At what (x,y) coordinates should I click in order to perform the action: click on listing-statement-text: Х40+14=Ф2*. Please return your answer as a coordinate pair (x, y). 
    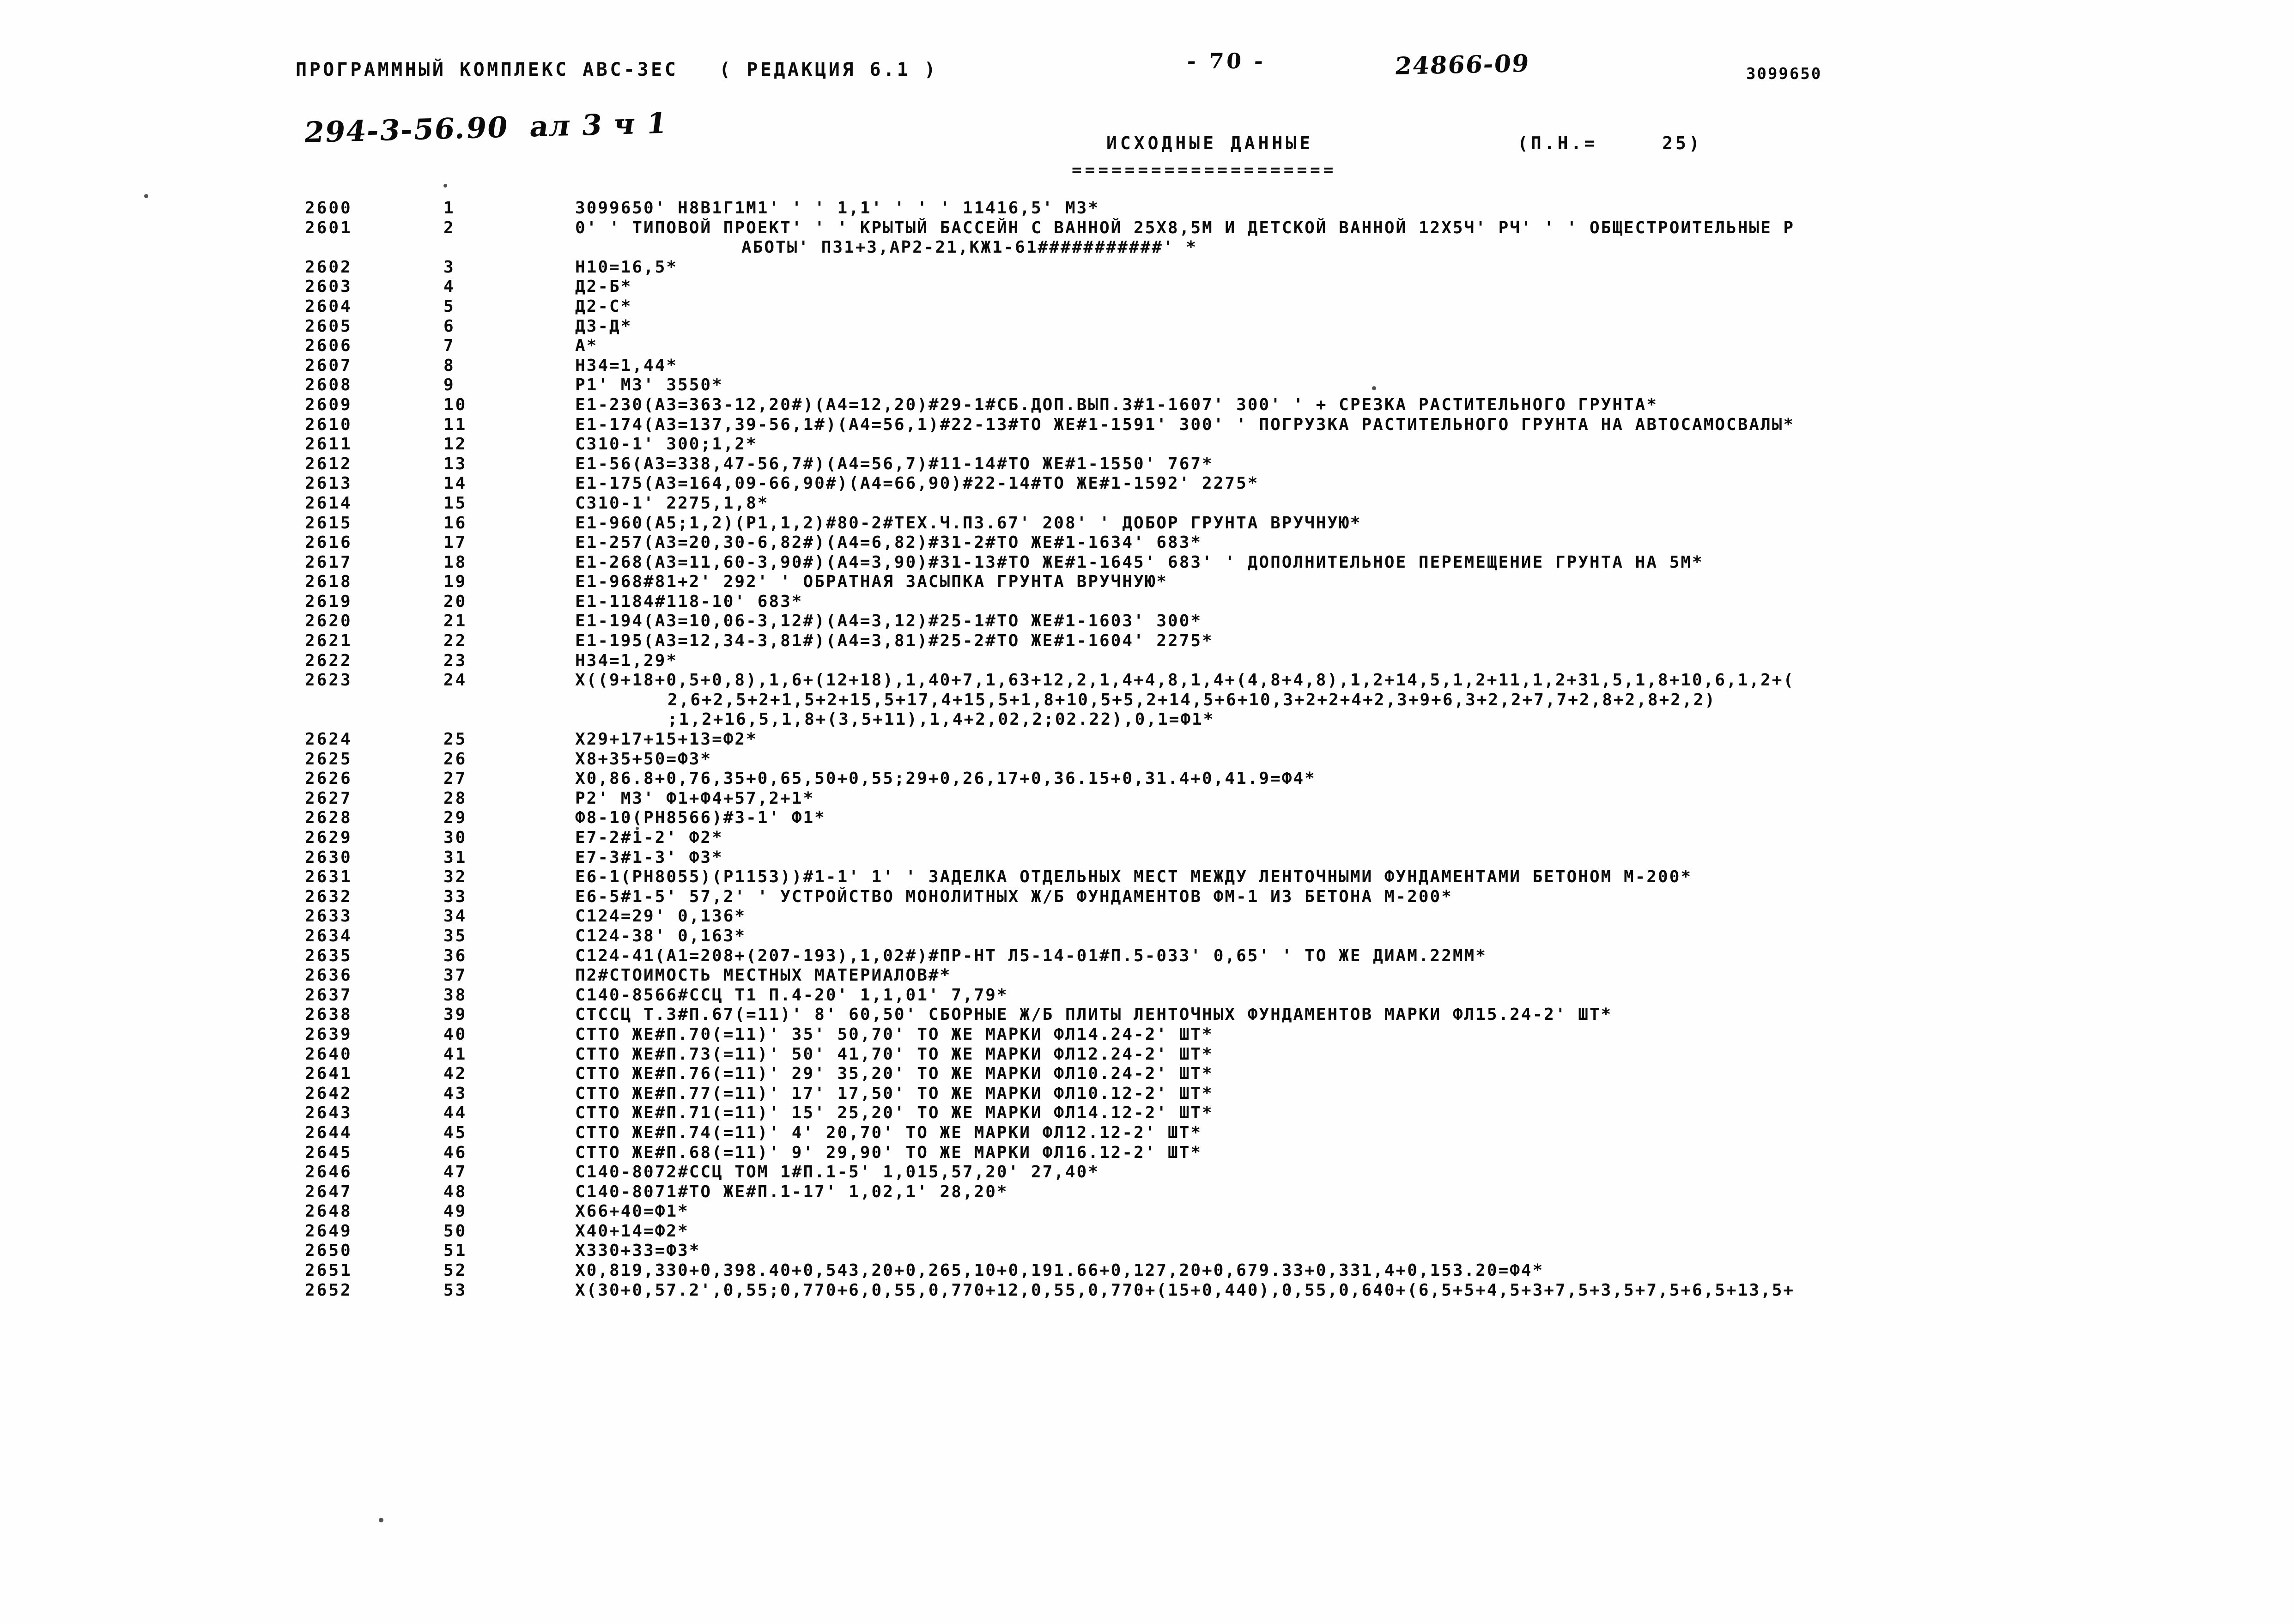
    Looking at the image, I should click on (632, 1231).